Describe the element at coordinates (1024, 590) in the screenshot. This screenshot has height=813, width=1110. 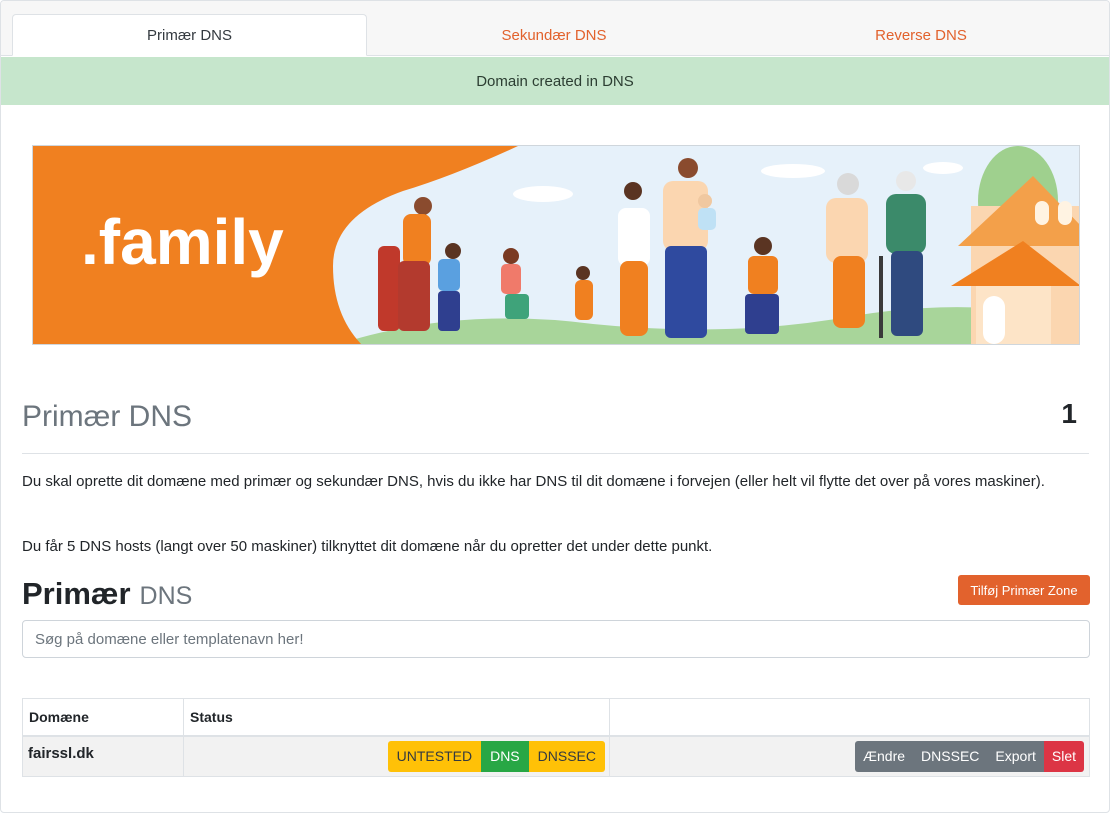
I see `add-primary-zone-button: Tilføj Primær Zone` at that location.